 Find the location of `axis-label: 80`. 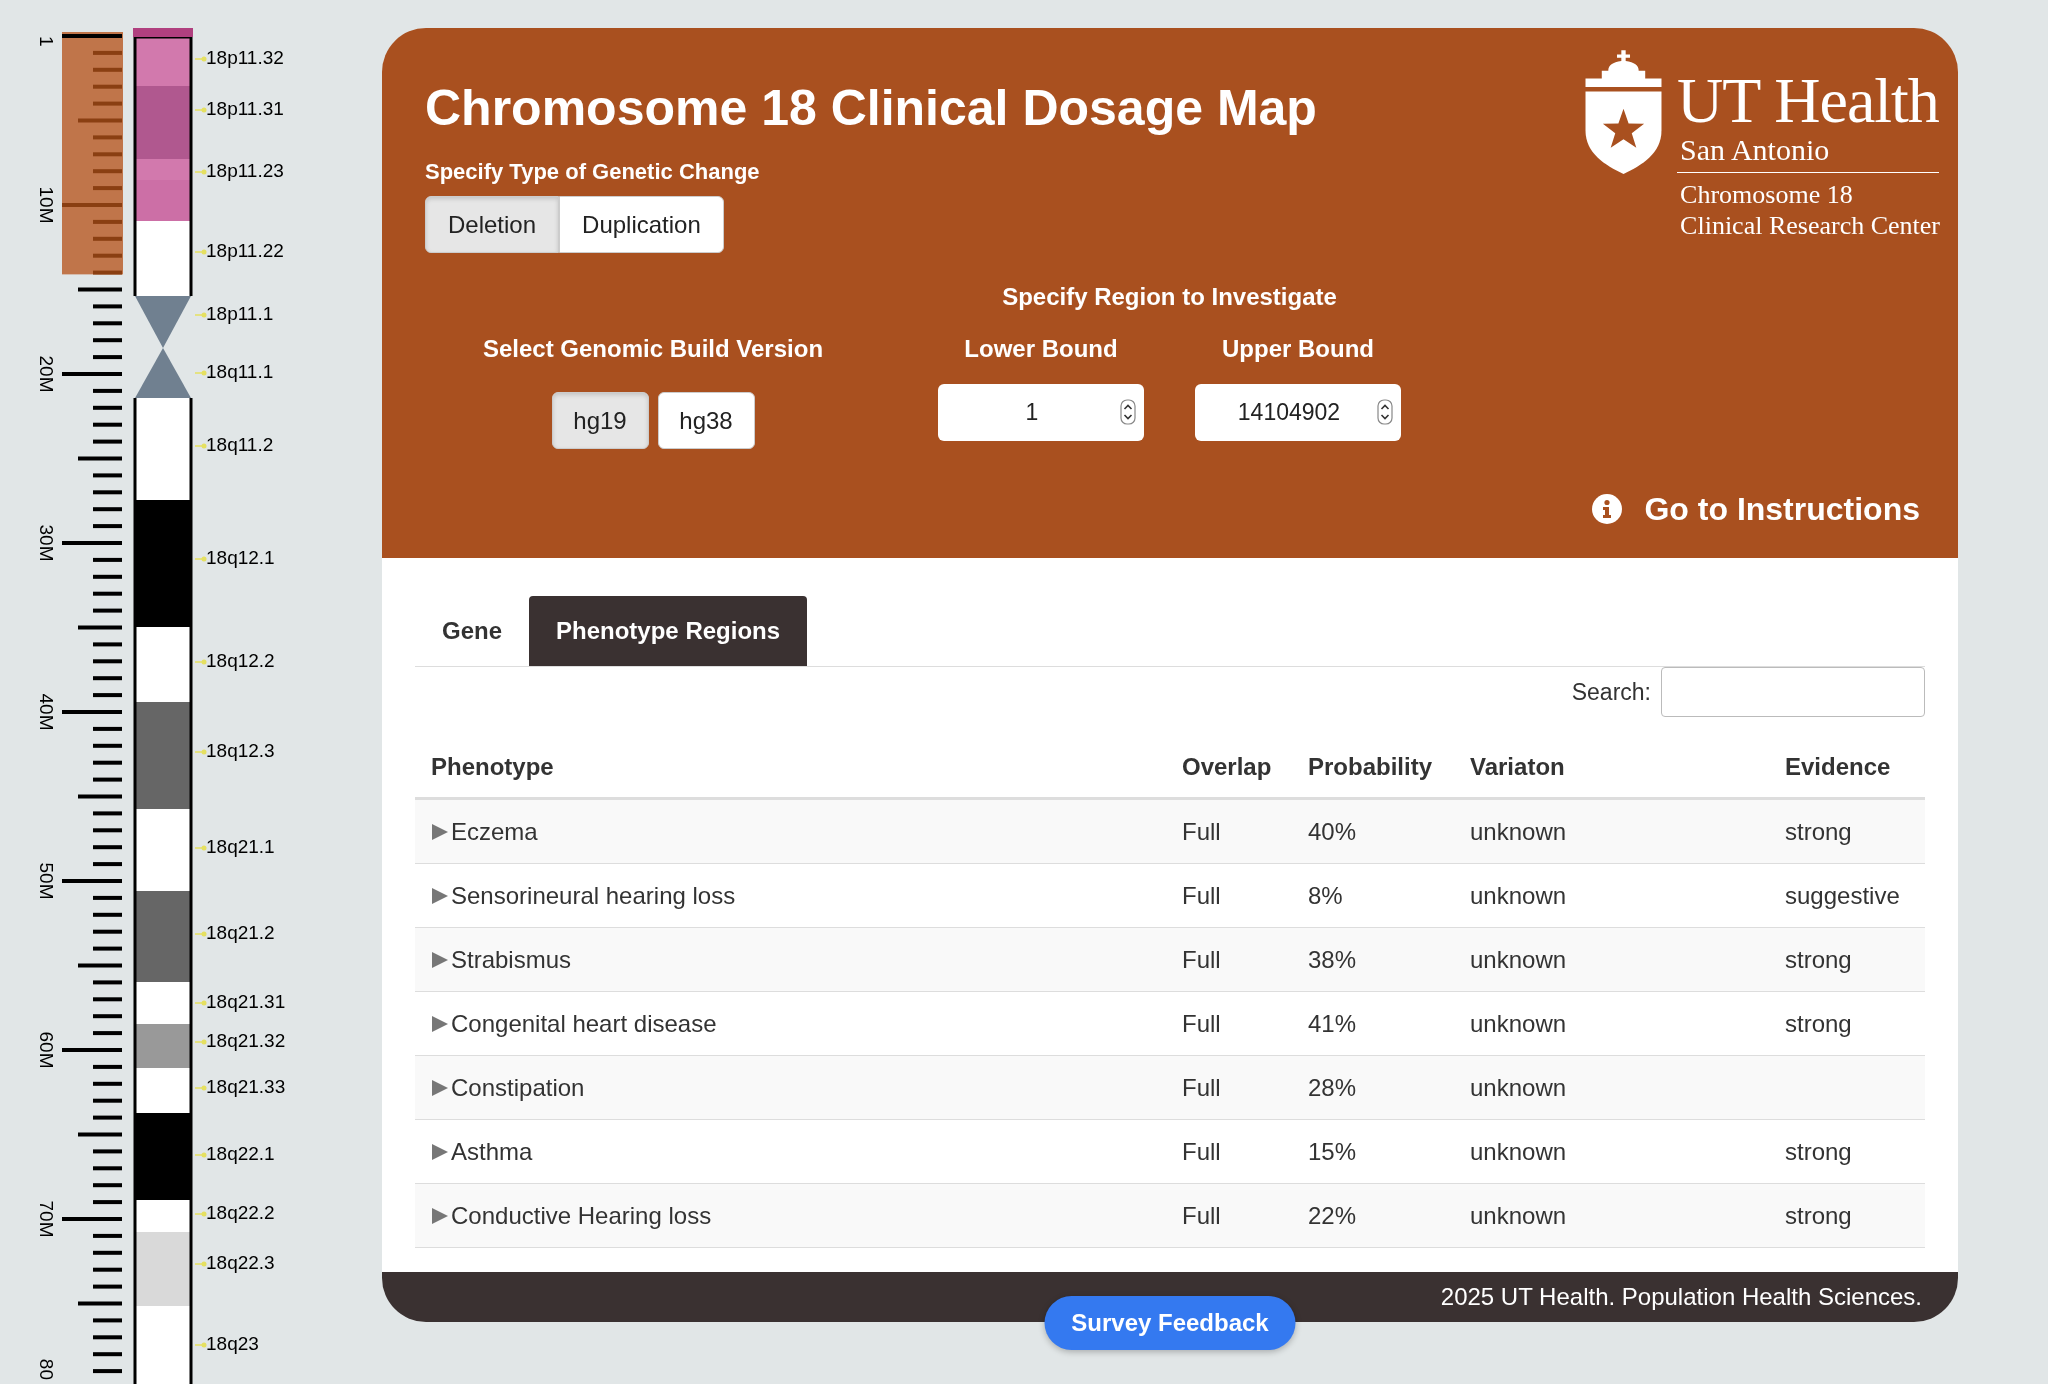

axis-label: 80 is located at coordinates (46, 1369).